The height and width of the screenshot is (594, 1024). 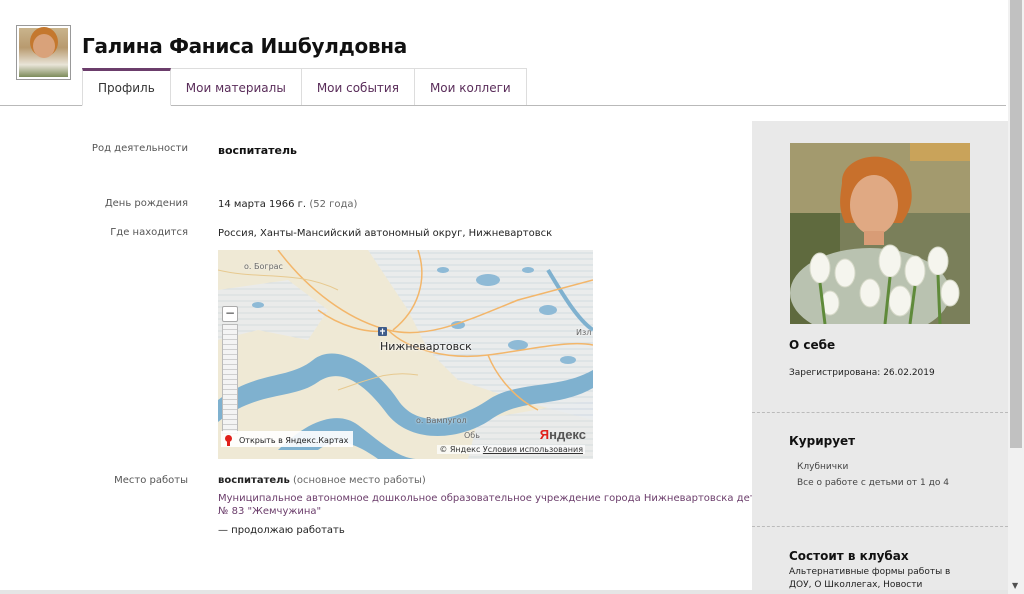 I want to click on work-position-line: воспитатель (основное место работы), so click(x=322, y=480).